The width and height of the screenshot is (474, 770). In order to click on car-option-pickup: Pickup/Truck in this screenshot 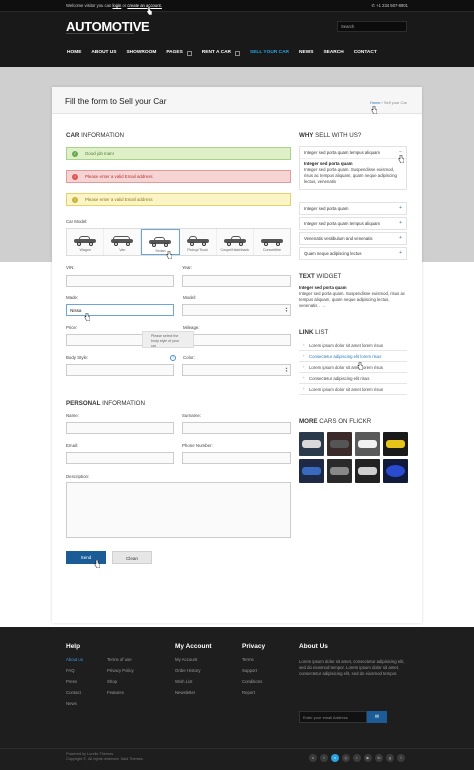, I will do `click(198, 242)`.